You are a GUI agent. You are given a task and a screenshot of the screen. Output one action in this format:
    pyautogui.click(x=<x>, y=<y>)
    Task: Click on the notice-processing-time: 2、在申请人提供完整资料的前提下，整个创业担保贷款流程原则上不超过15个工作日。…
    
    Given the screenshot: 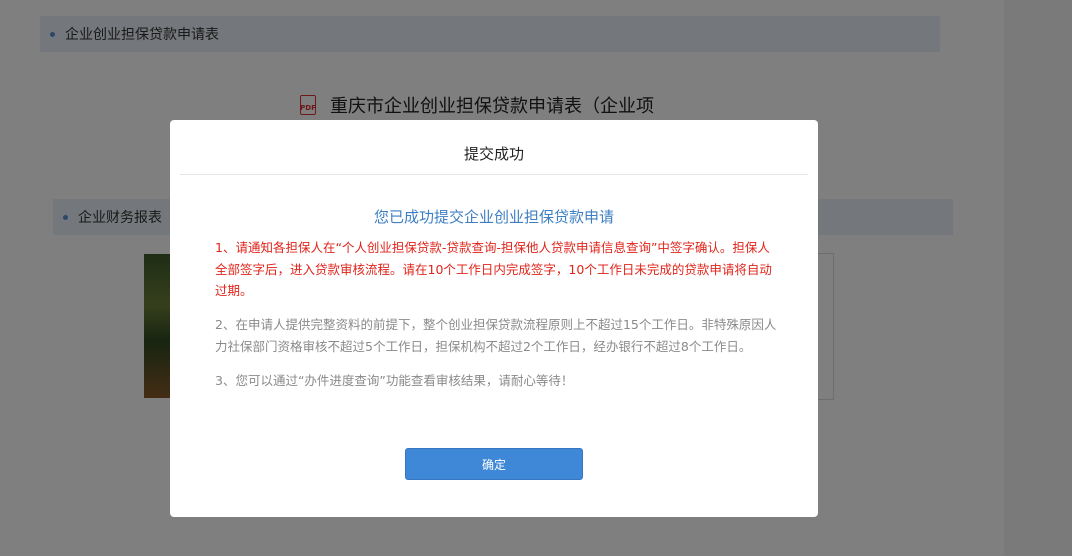 What is the action you would take?
    pyautogui.click(x=496, y=335)
    